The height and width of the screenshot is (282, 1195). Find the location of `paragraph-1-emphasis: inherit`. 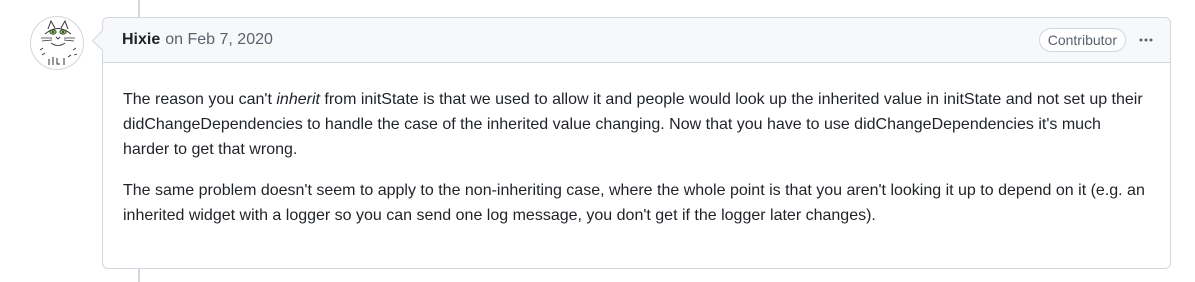

paragraph-1-emphasis: inherit is located at coordinates (298, 99).